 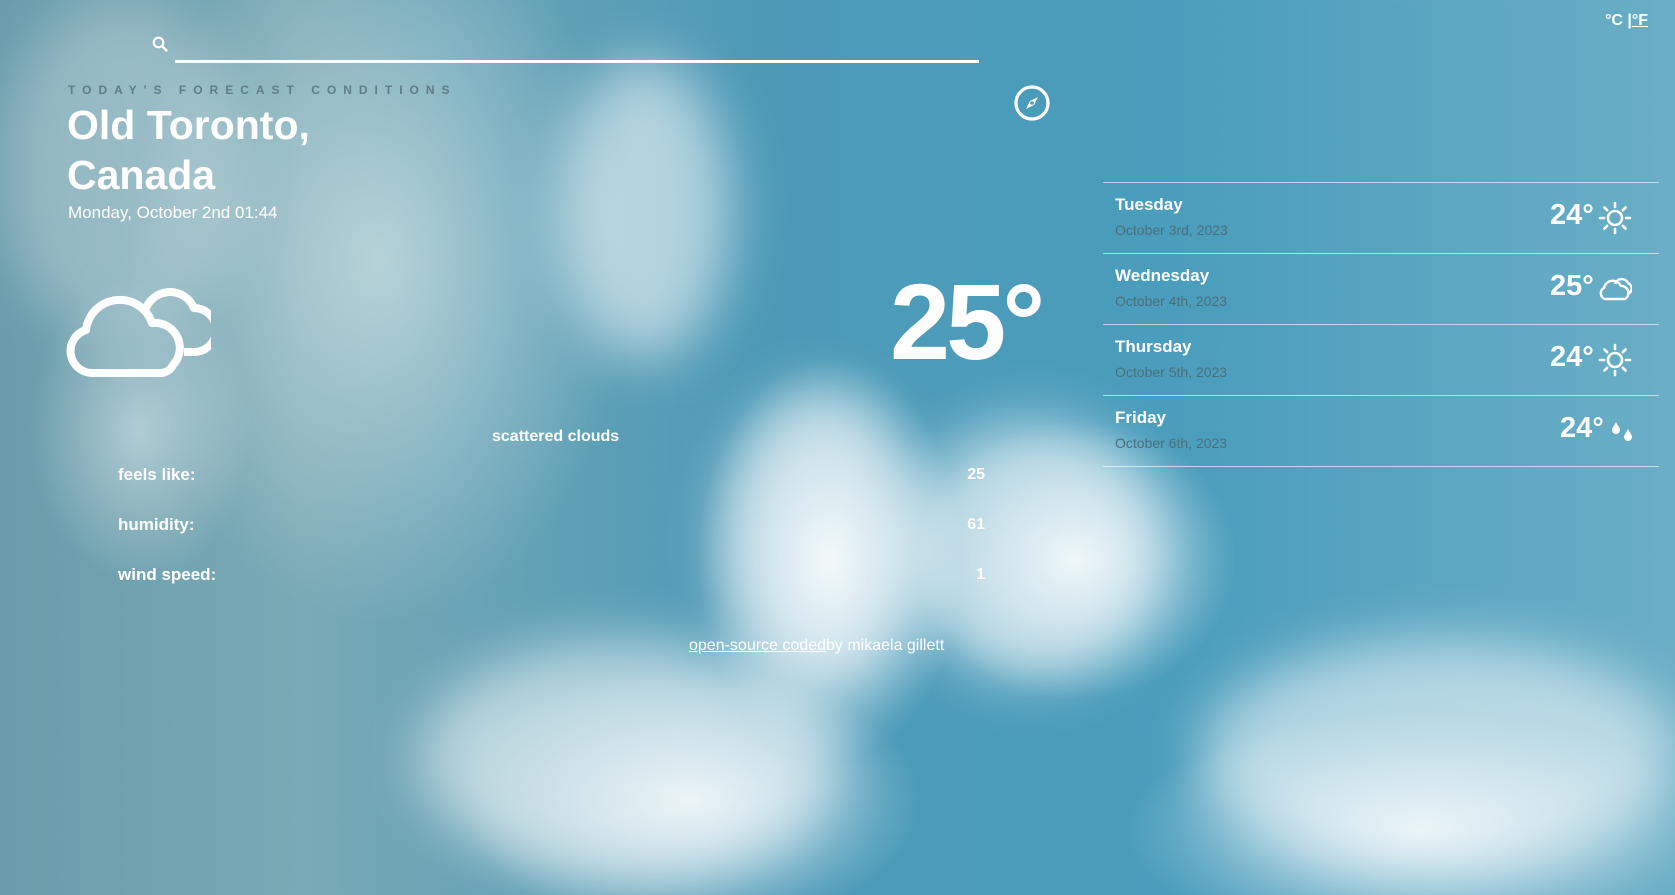 I want to click on forecast-day: Friday, so click(x=1141, y=417).